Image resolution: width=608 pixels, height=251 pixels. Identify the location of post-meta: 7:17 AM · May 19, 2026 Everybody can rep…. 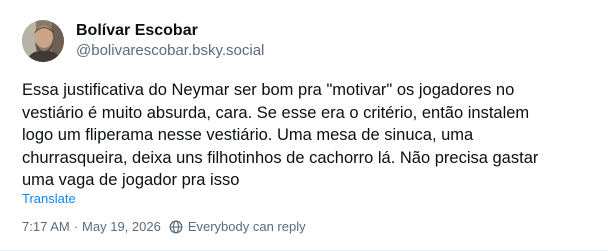
(164, 226).